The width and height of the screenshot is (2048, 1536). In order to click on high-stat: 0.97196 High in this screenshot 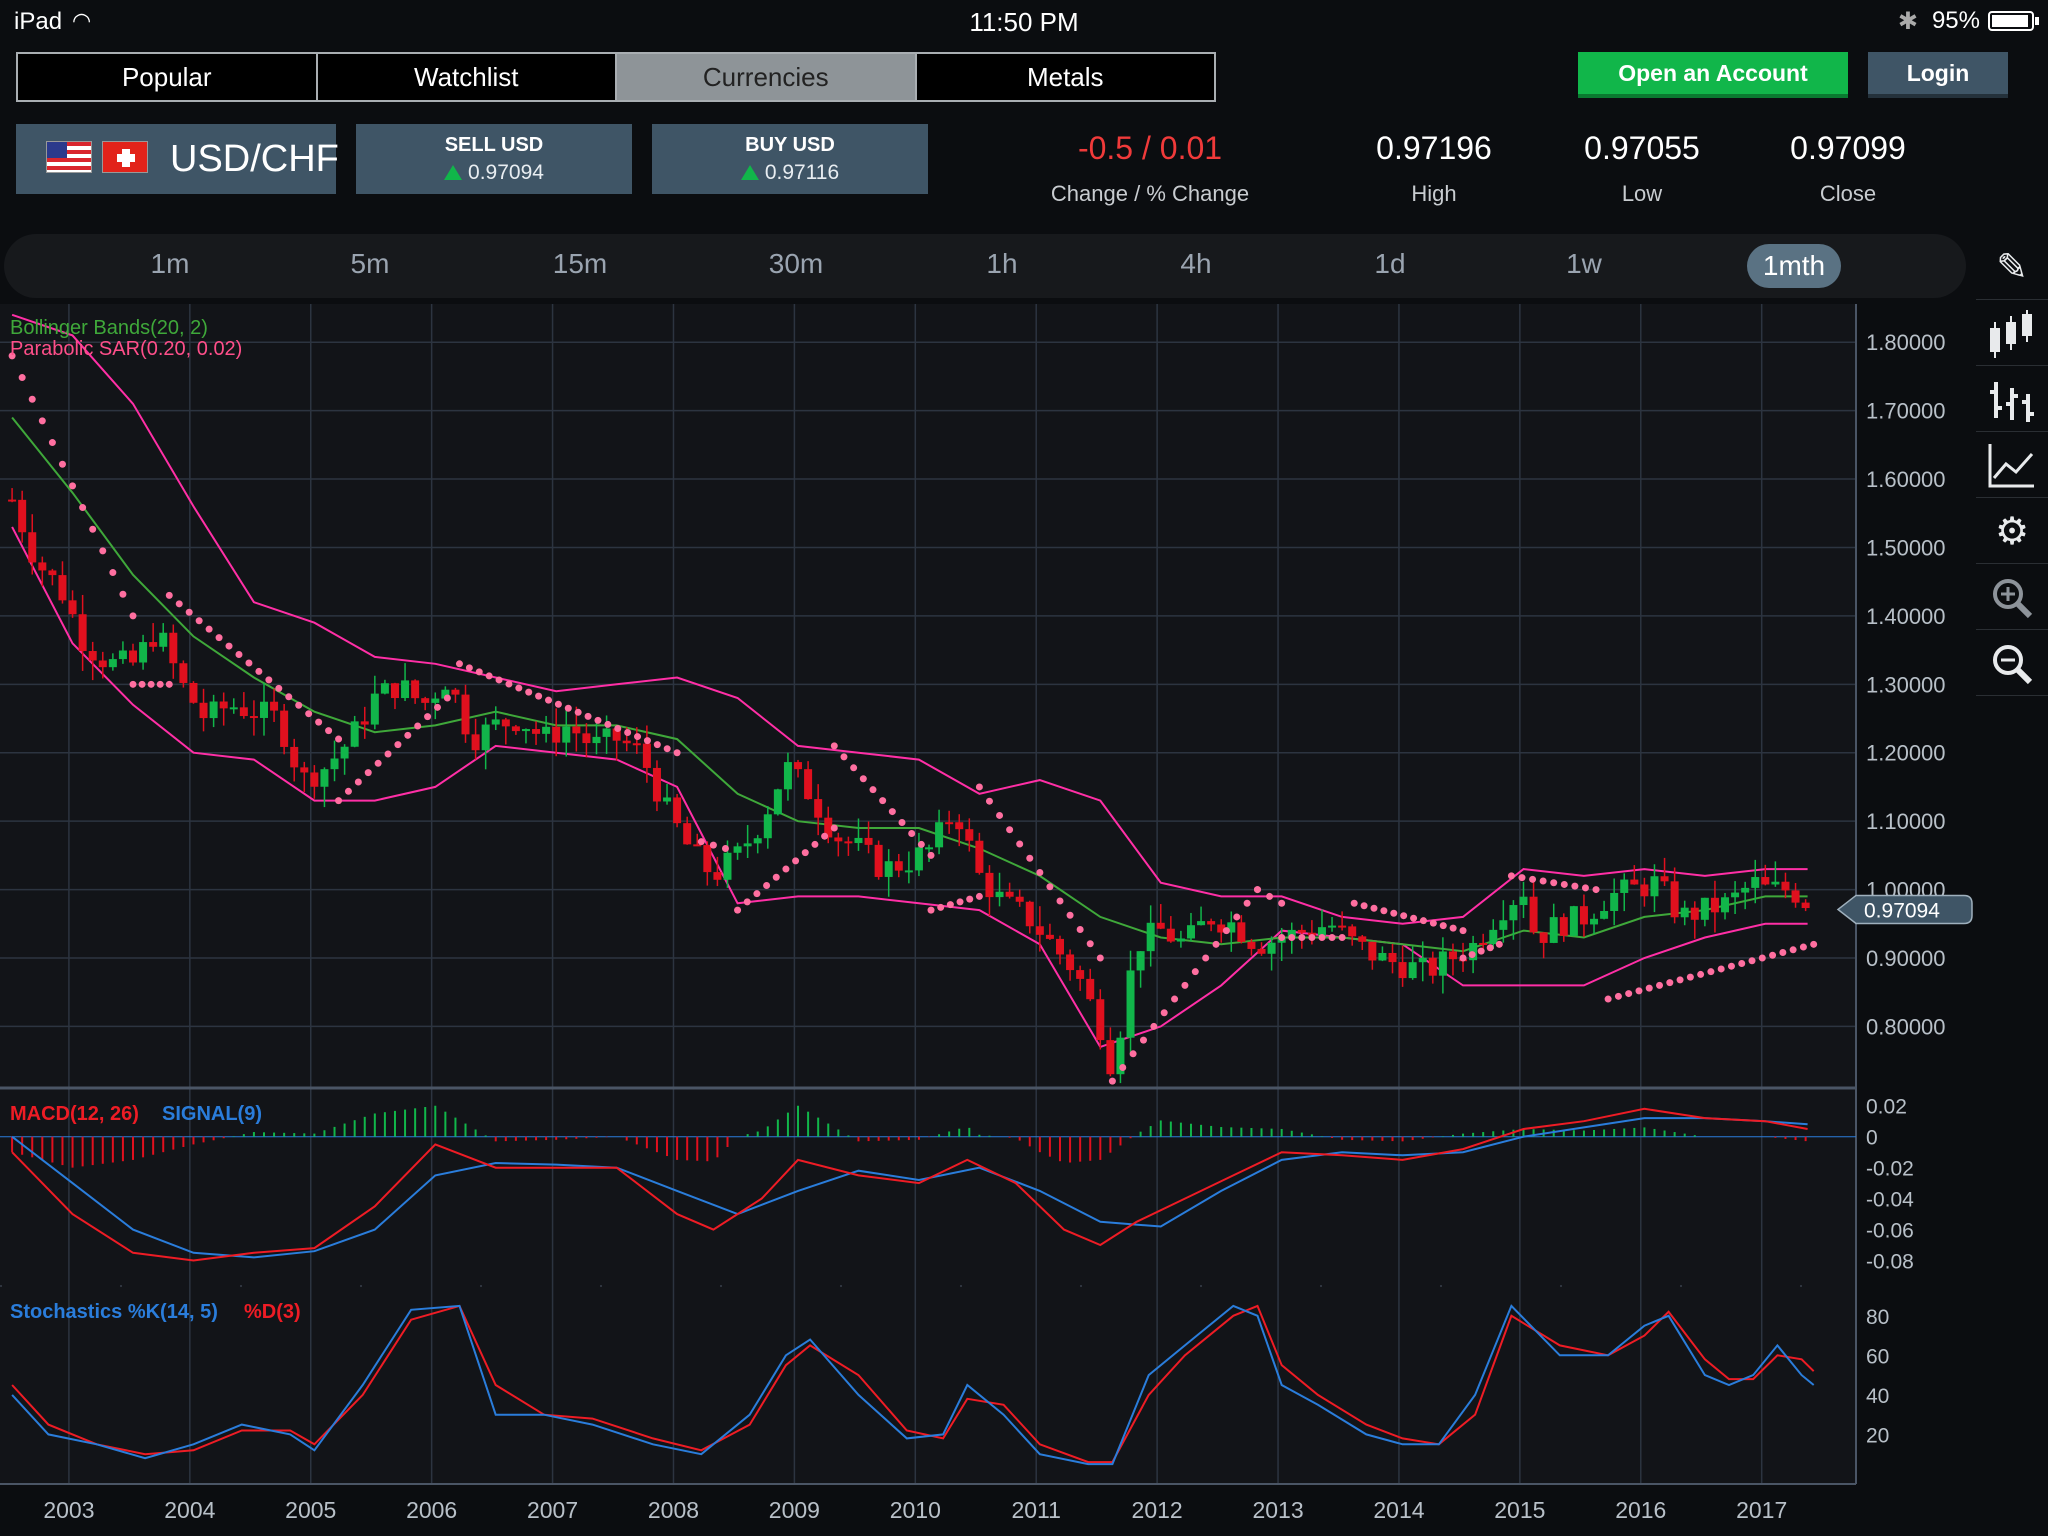, I will do `click(1434, 168)`.